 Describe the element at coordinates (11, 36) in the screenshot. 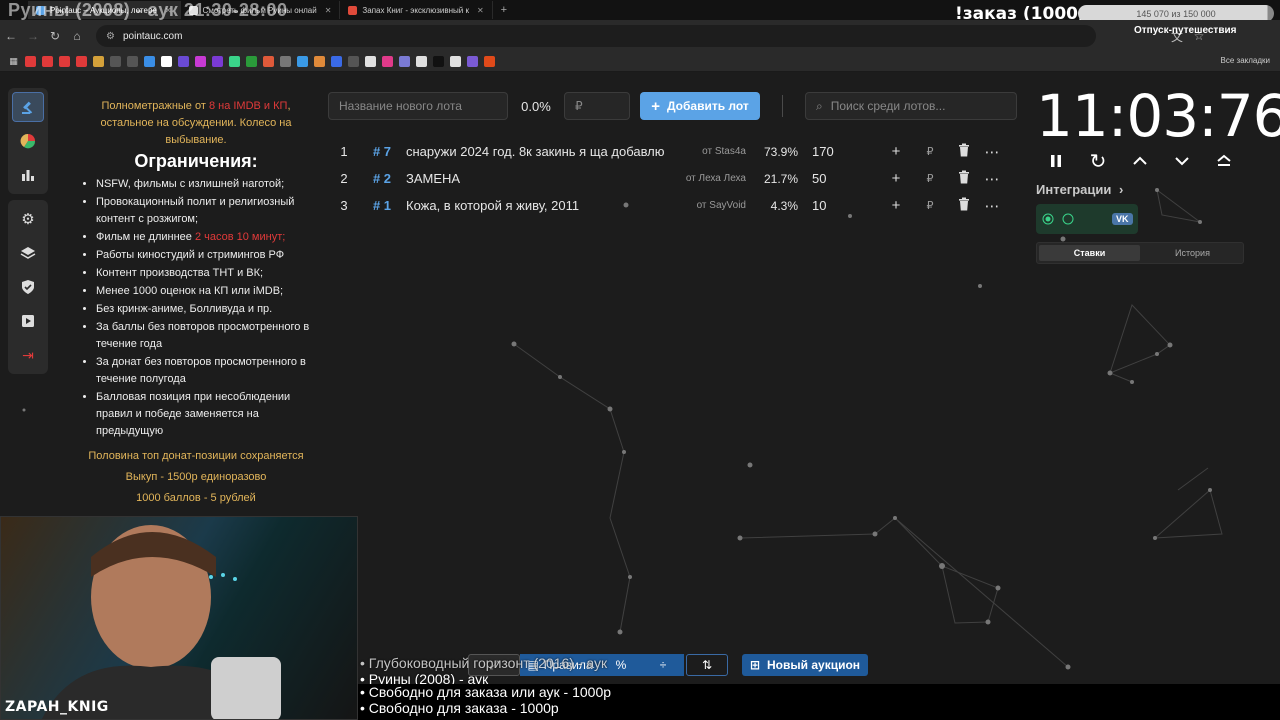

I see `back-arrow-icon: ←` at that location.